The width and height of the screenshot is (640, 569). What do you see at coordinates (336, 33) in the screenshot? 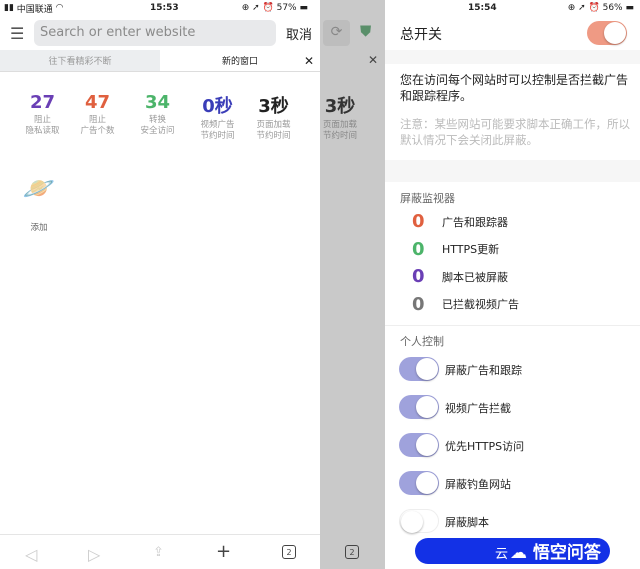
I see `reload-icon: ⟳` at bounding box center [336, 33].